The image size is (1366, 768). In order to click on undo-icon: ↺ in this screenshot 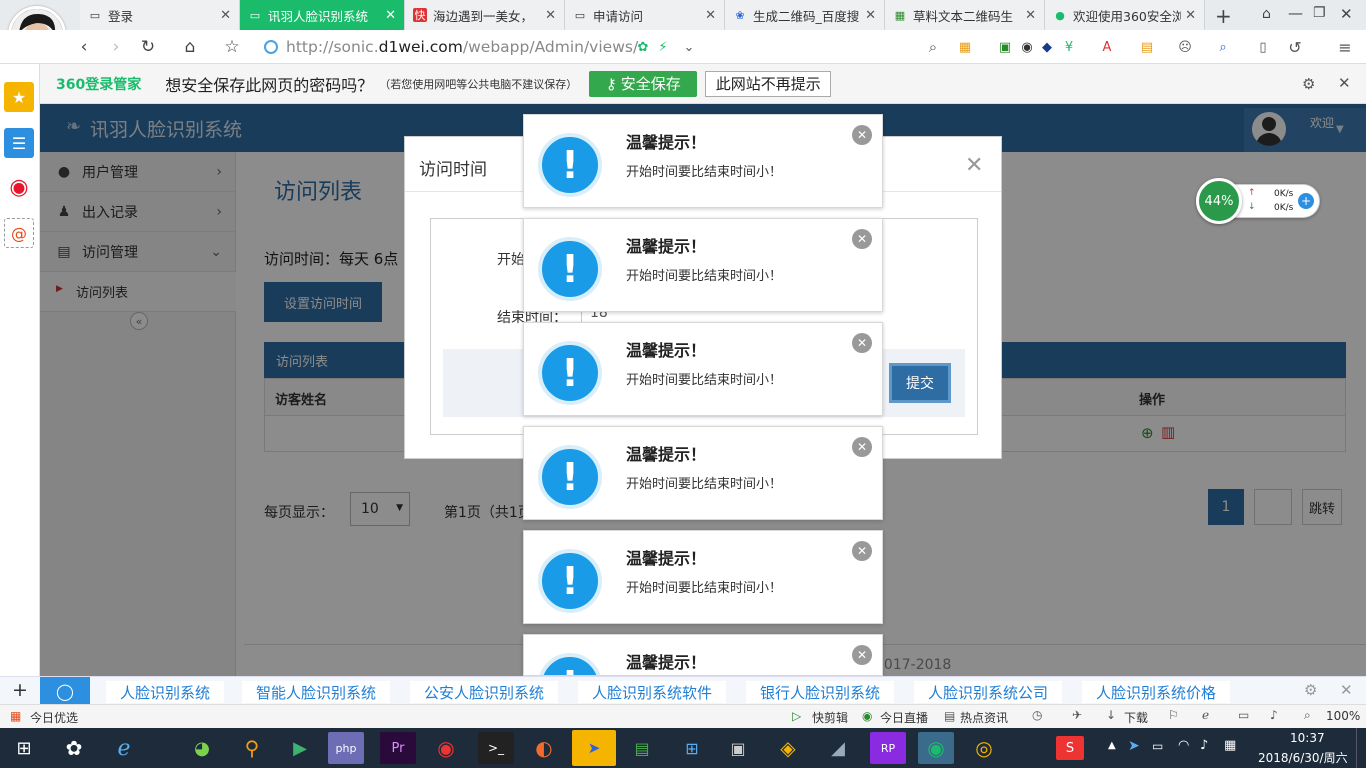, I will do `click(1295, 47)`.